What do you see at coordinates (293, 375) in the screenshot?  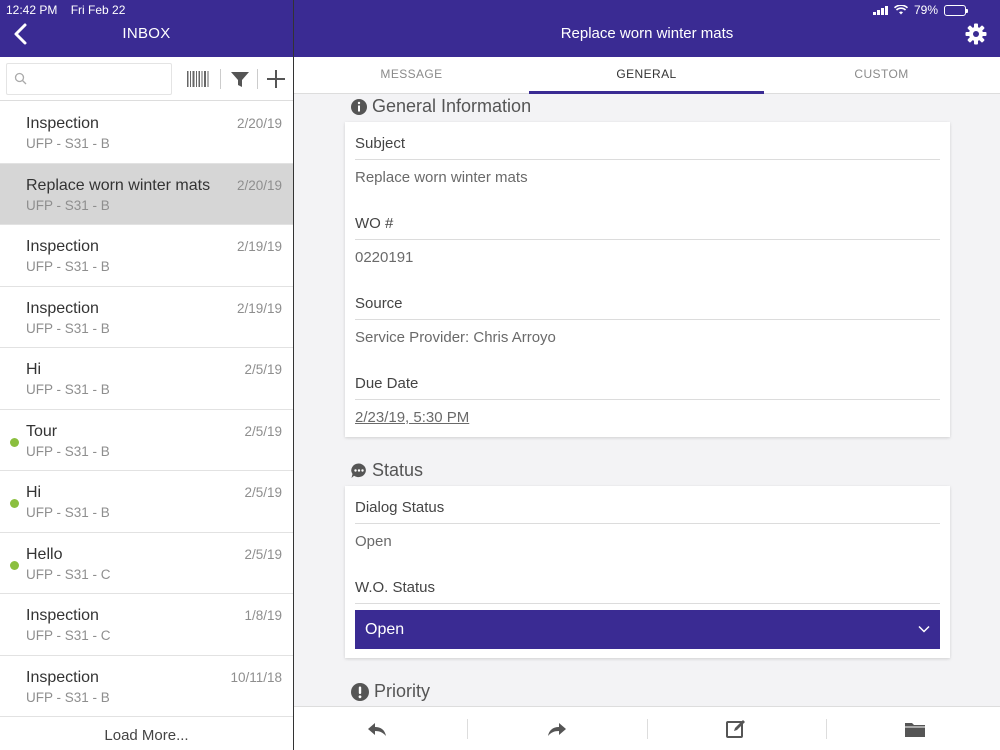 I see `panel-divider` at bounding box center [293, 375].